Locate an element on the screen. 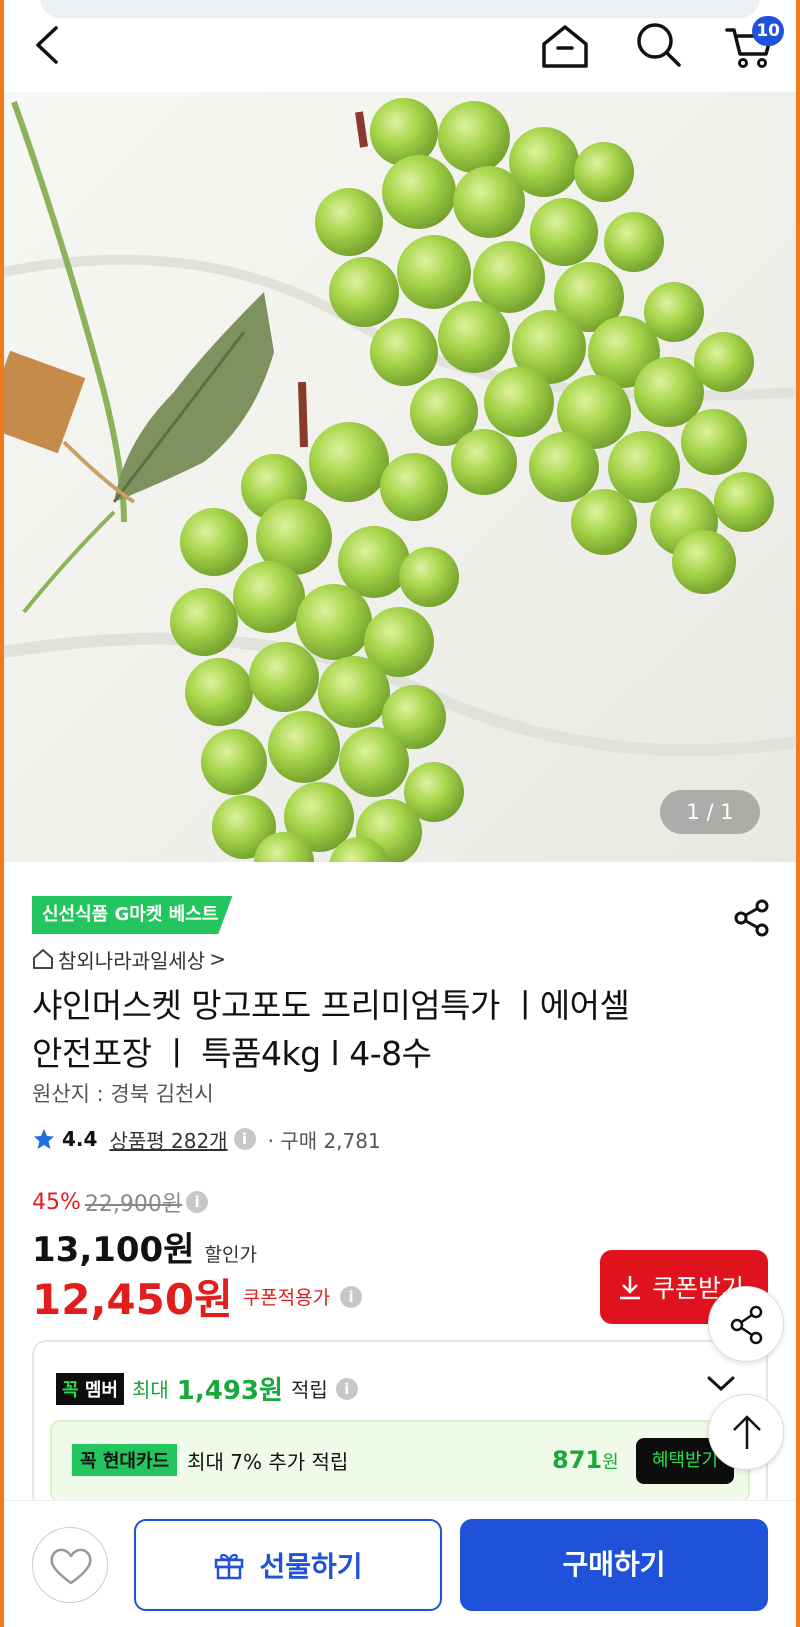 Image resolution: width=800 pixels, height=1627 pixels. sale-price-label: 할인가 is located at coordinates (230, 1255).